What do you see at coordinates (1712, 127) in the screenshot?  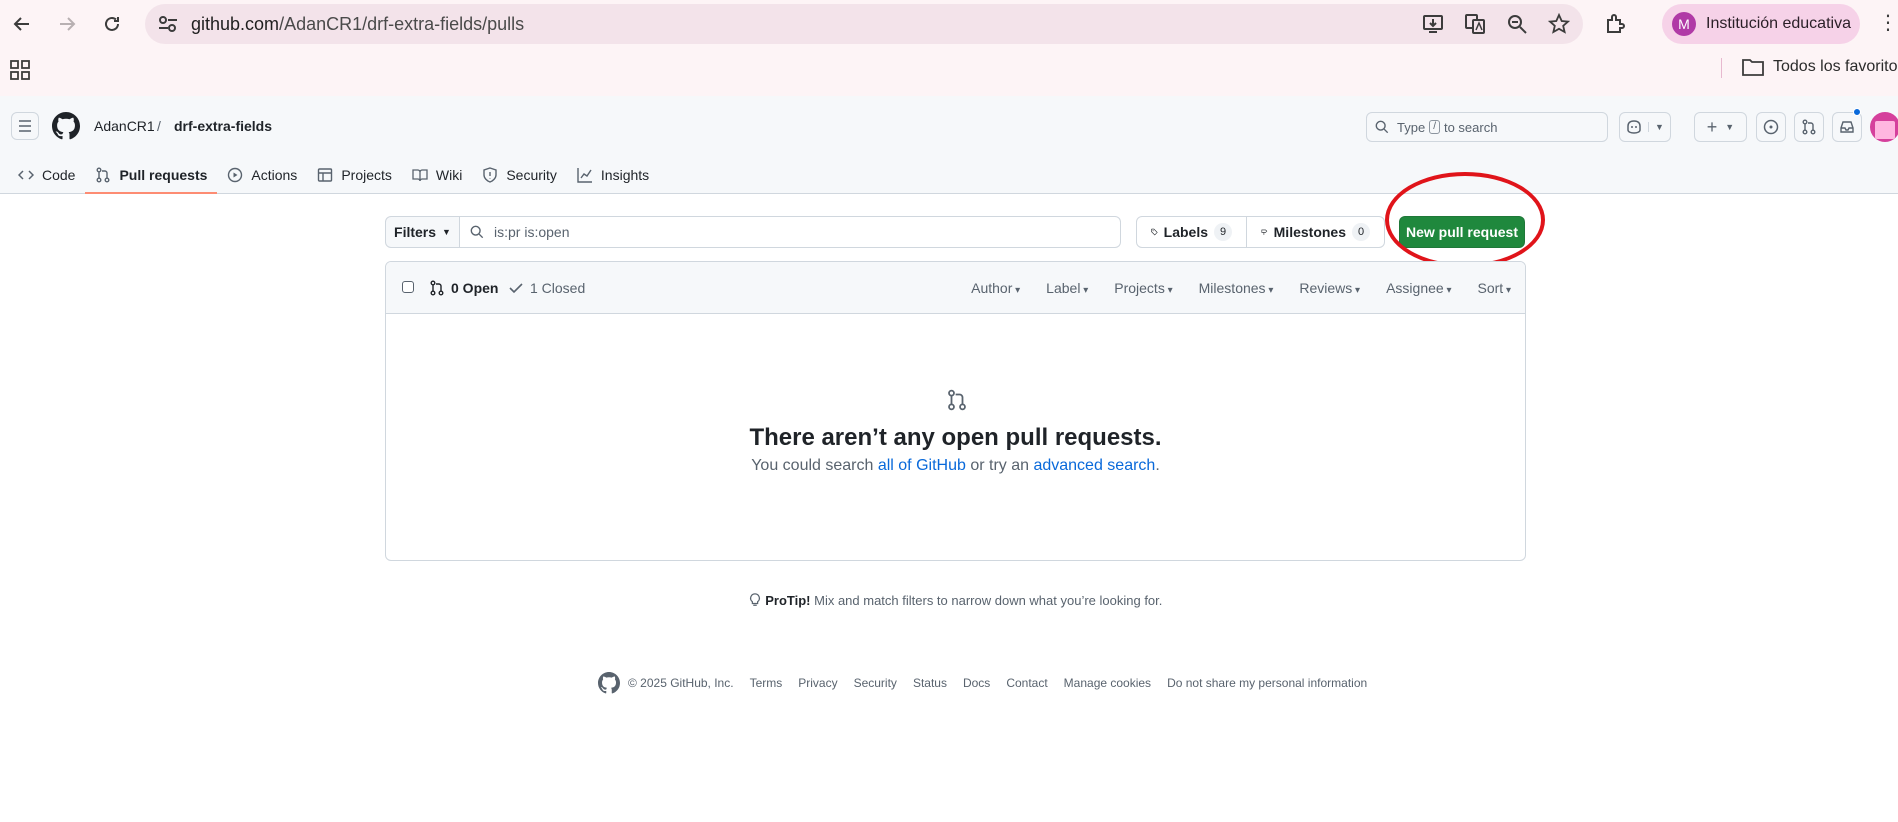 I see `plus-icon: +` at bounding box center [1712, 127].